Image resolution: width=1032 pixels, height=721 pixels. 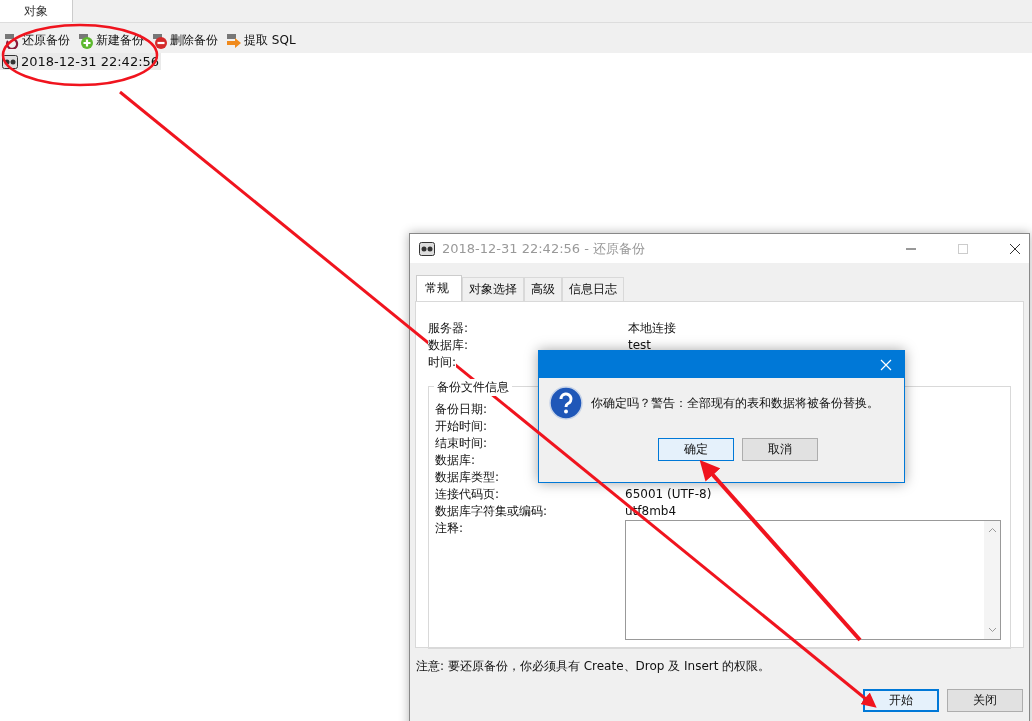 I want to click on field-value: 本地连接, so click(x=652, y=328).